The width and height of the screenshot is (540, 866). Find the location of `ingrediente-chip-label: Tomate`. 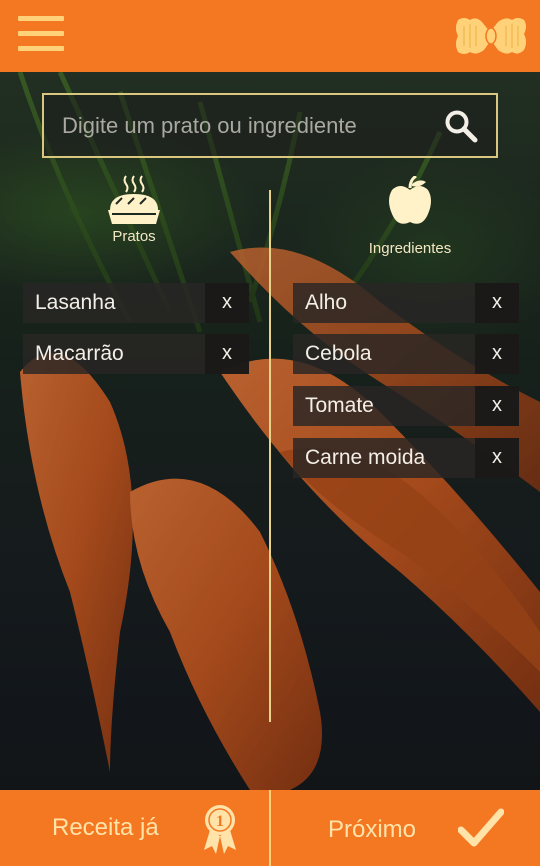

ingrediente-chip-label: Tomate is located at coordinates (339, 405).